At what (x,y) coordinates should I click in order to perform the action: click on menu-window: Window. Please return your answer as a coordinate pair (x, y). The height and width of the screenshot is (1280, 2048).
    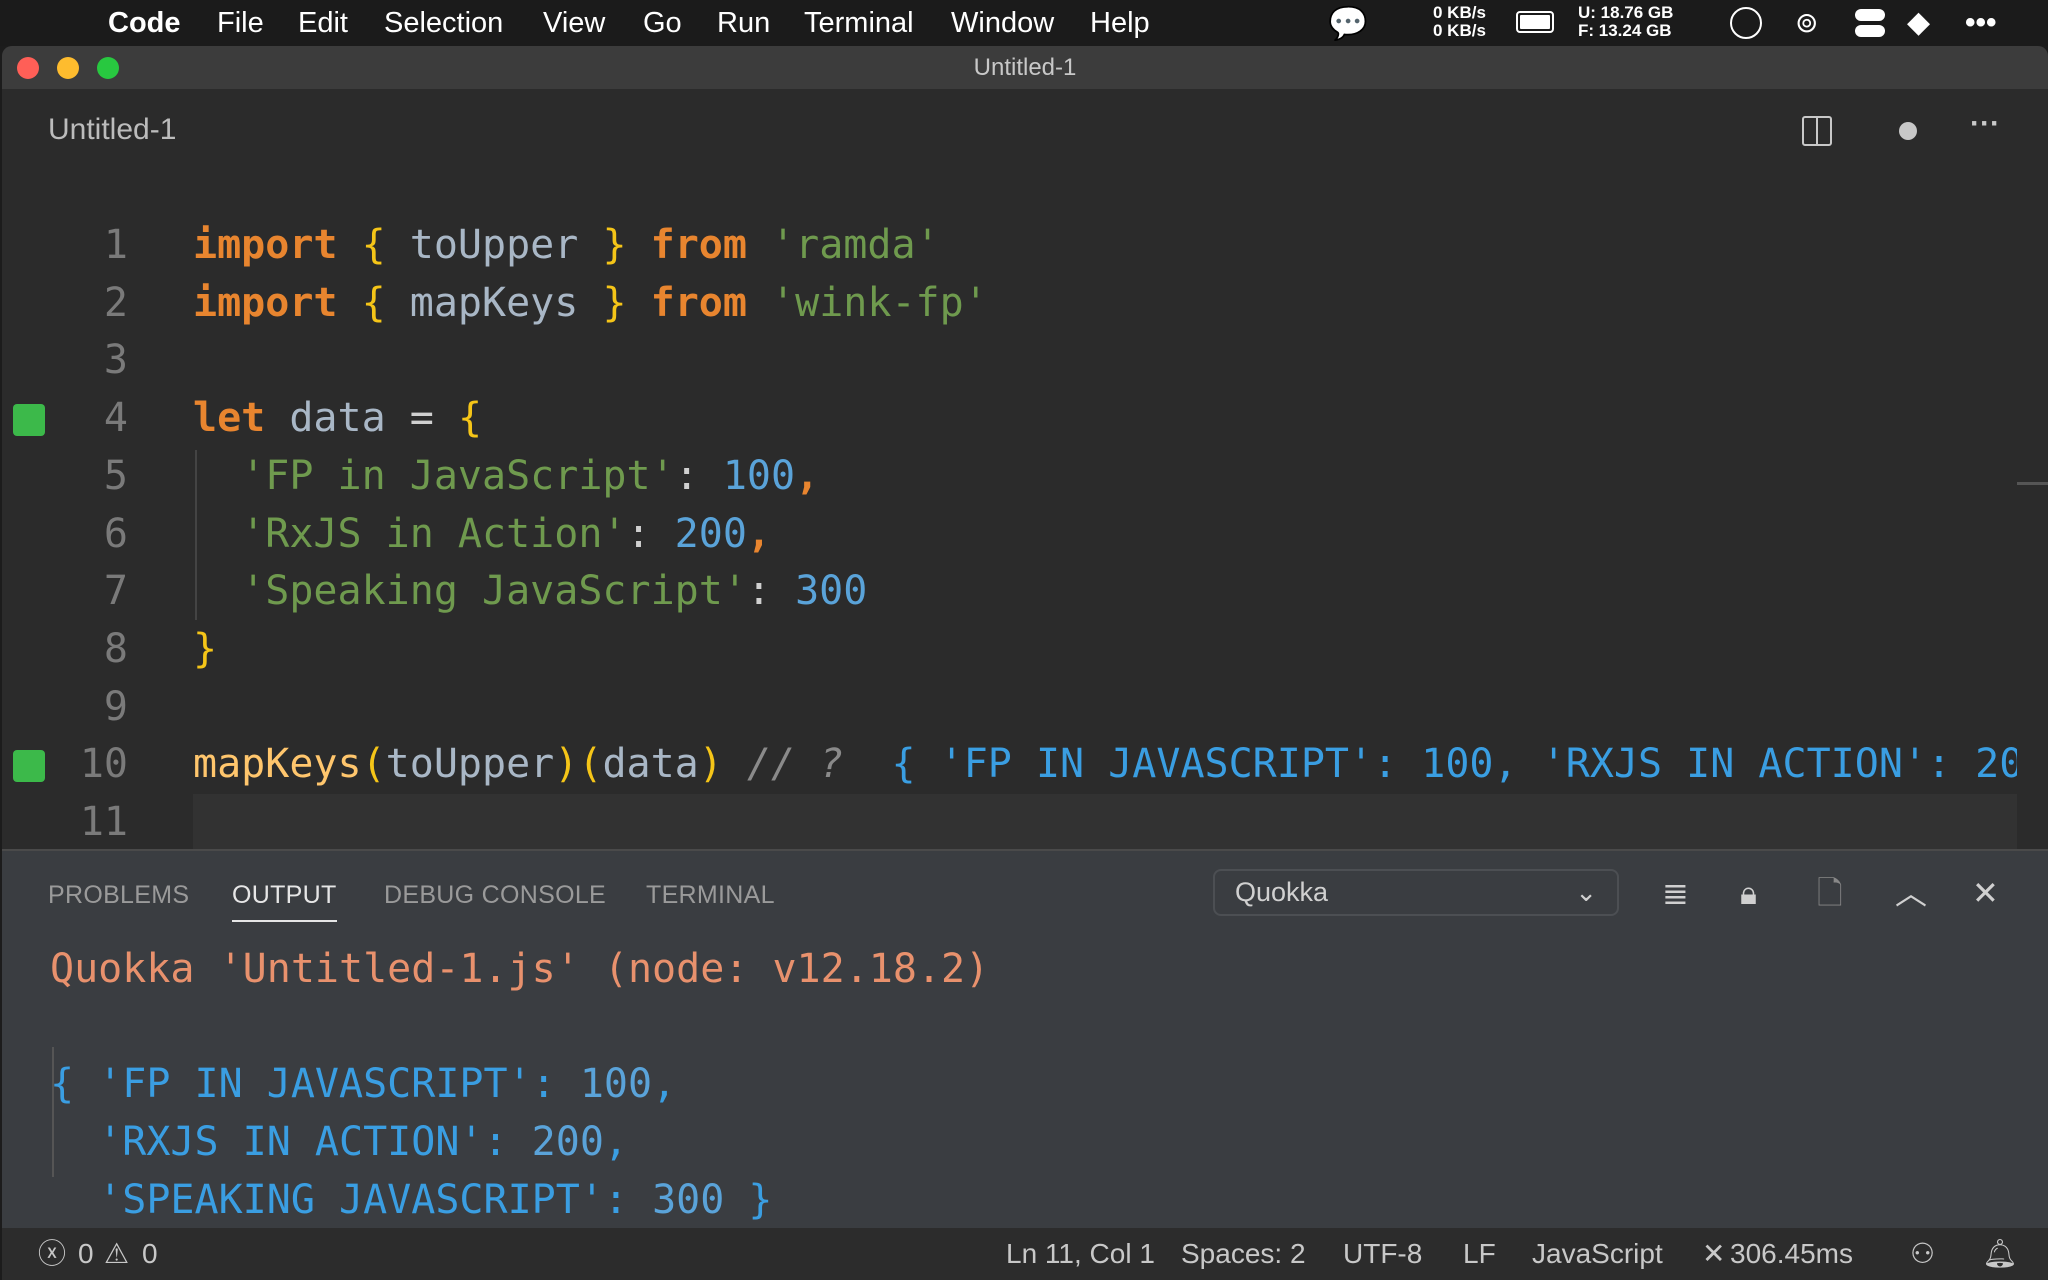
    Looking at the image, I should click on (1002, 23).